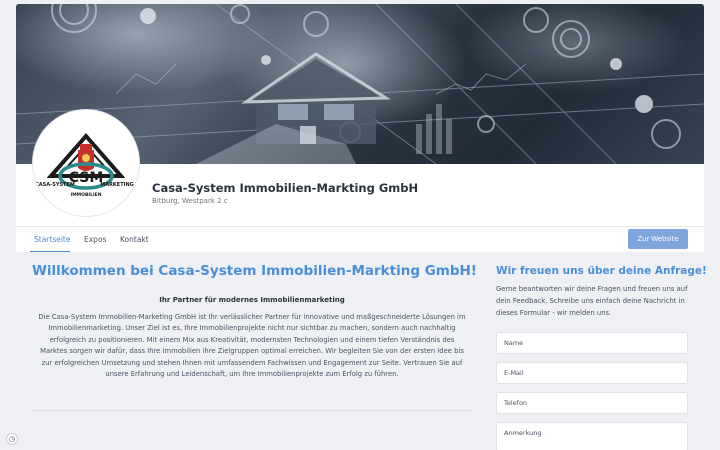  I want to click on company-name: Casa-System Immobilien-Markting GmbH, so click(285, 188).